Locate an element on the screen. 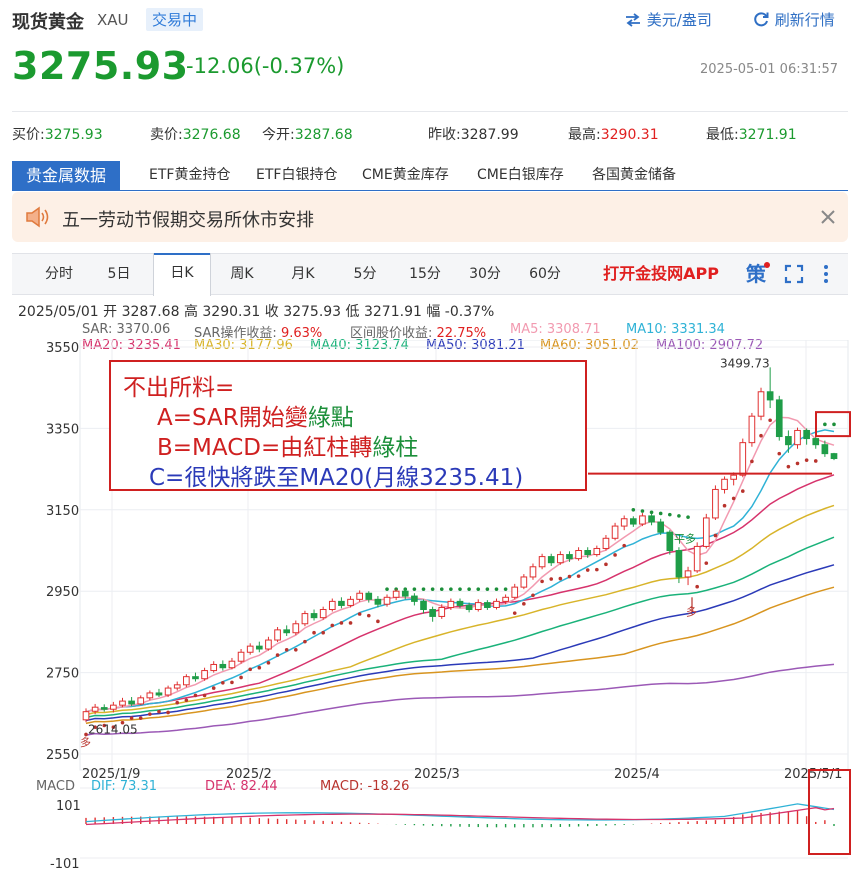 This screenshot has width=864, height=872. more-icon is located at coordinates (826, 274).